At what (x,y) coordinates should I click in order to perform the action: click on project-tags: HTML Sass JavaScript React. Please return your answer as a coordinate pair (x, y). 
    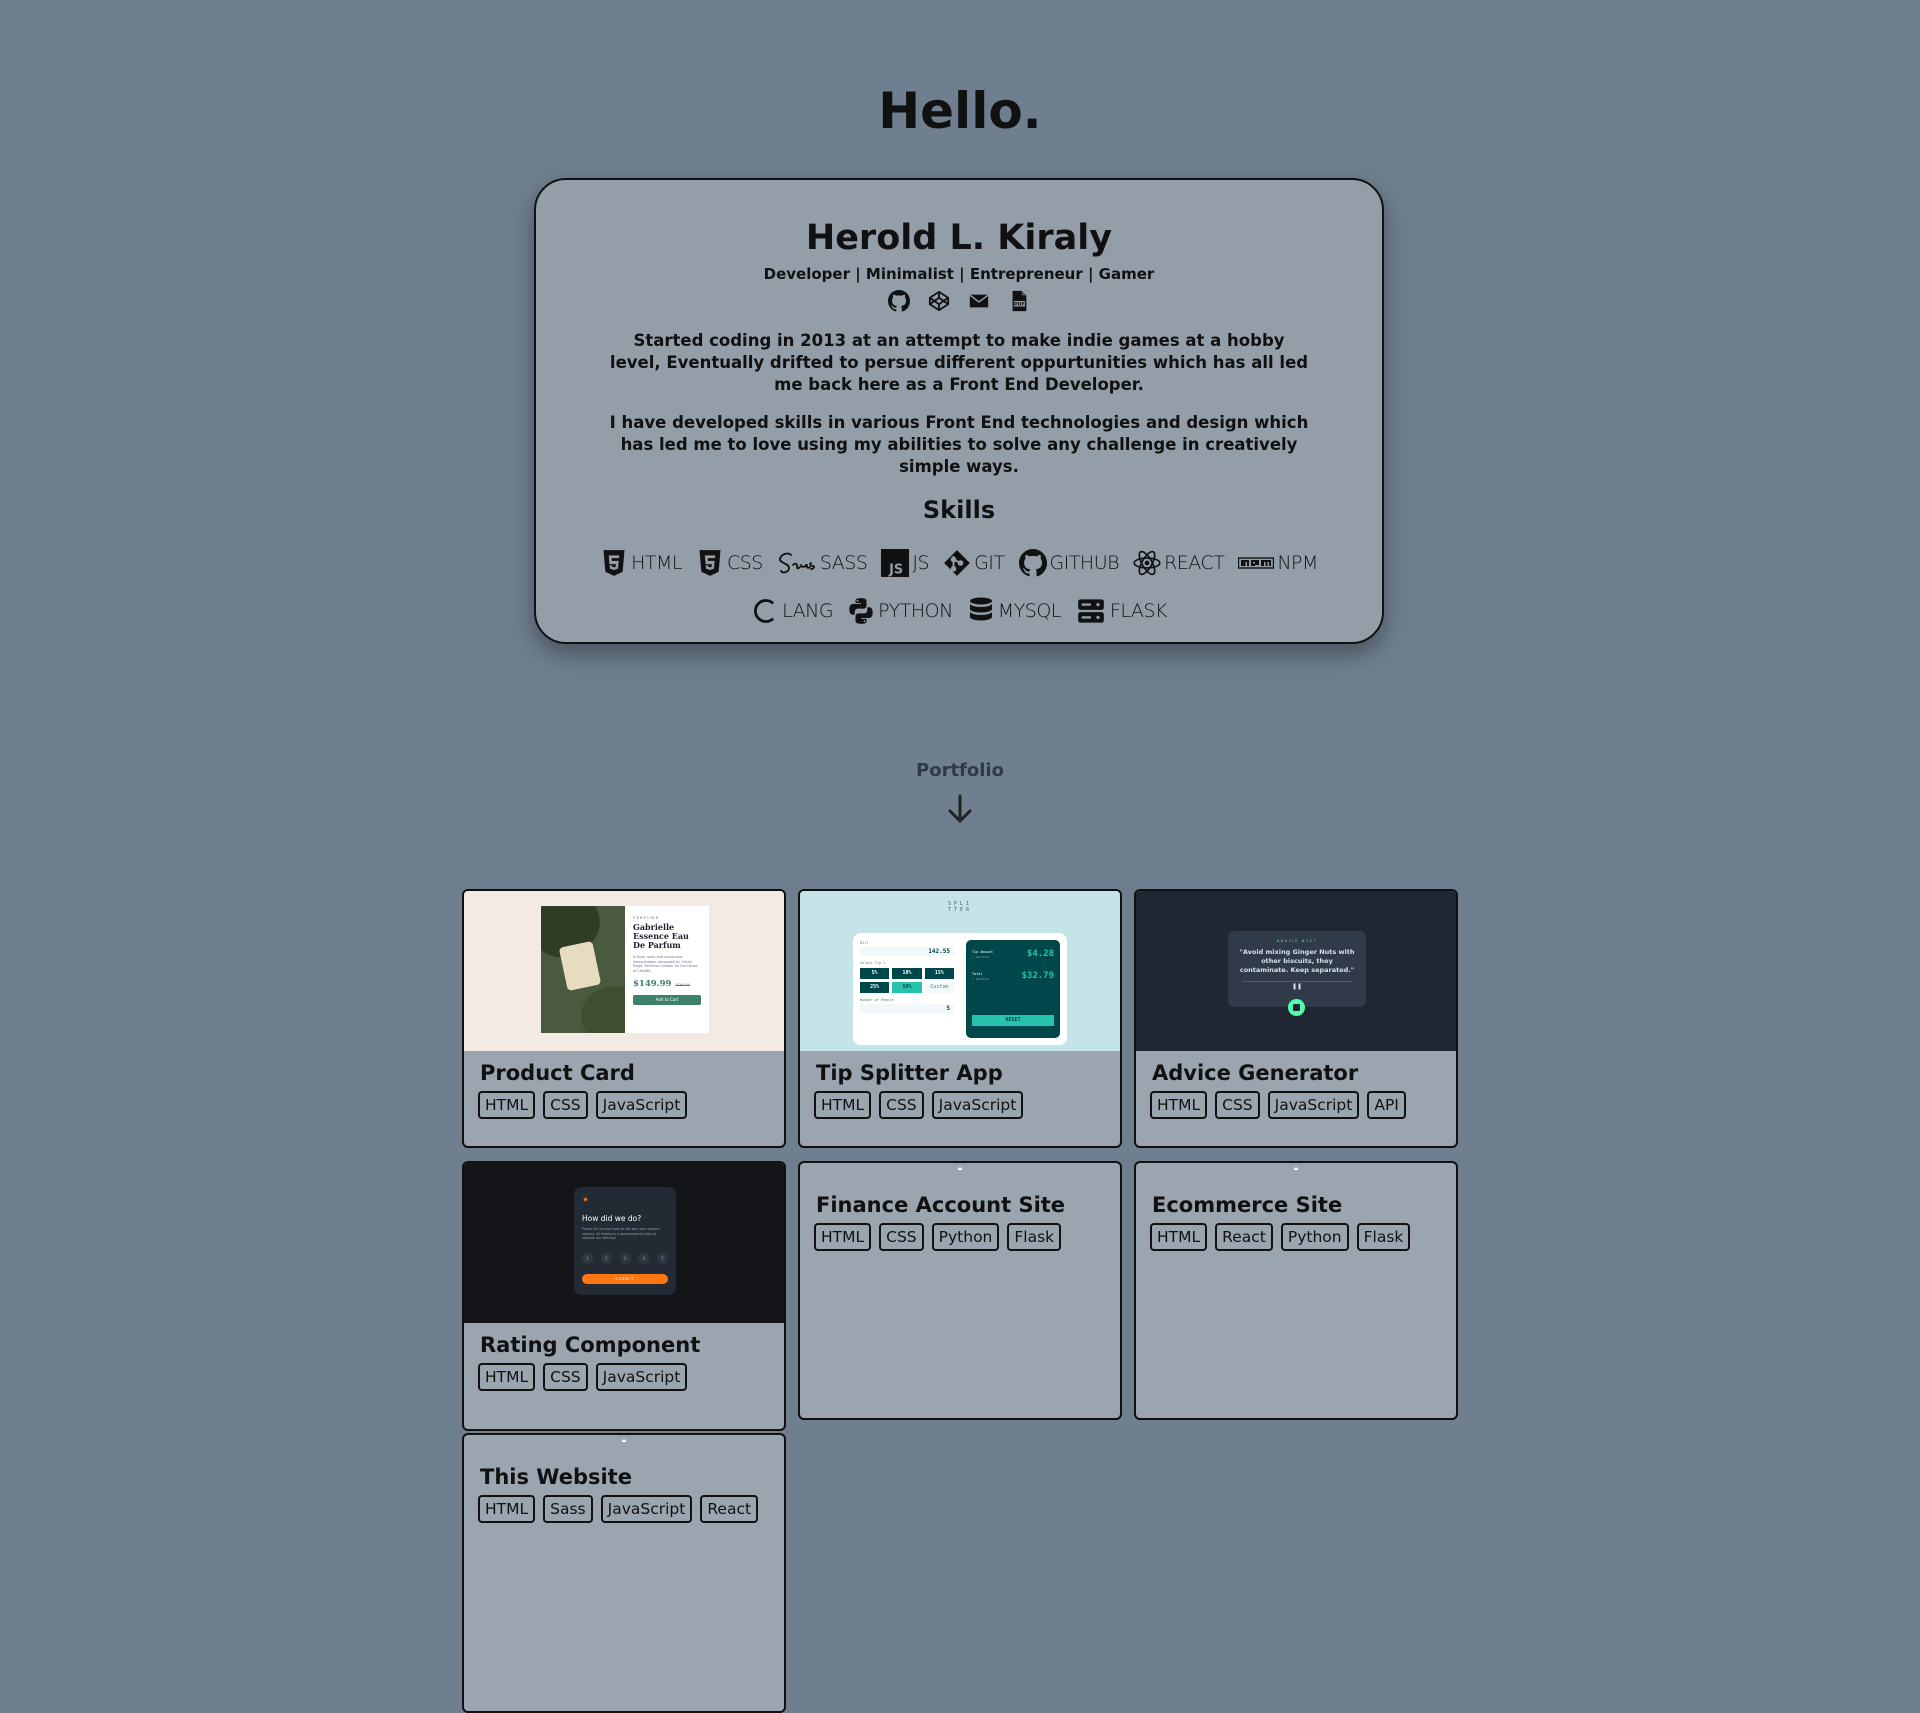
    Looking at the image, I should click on (631, 1509).